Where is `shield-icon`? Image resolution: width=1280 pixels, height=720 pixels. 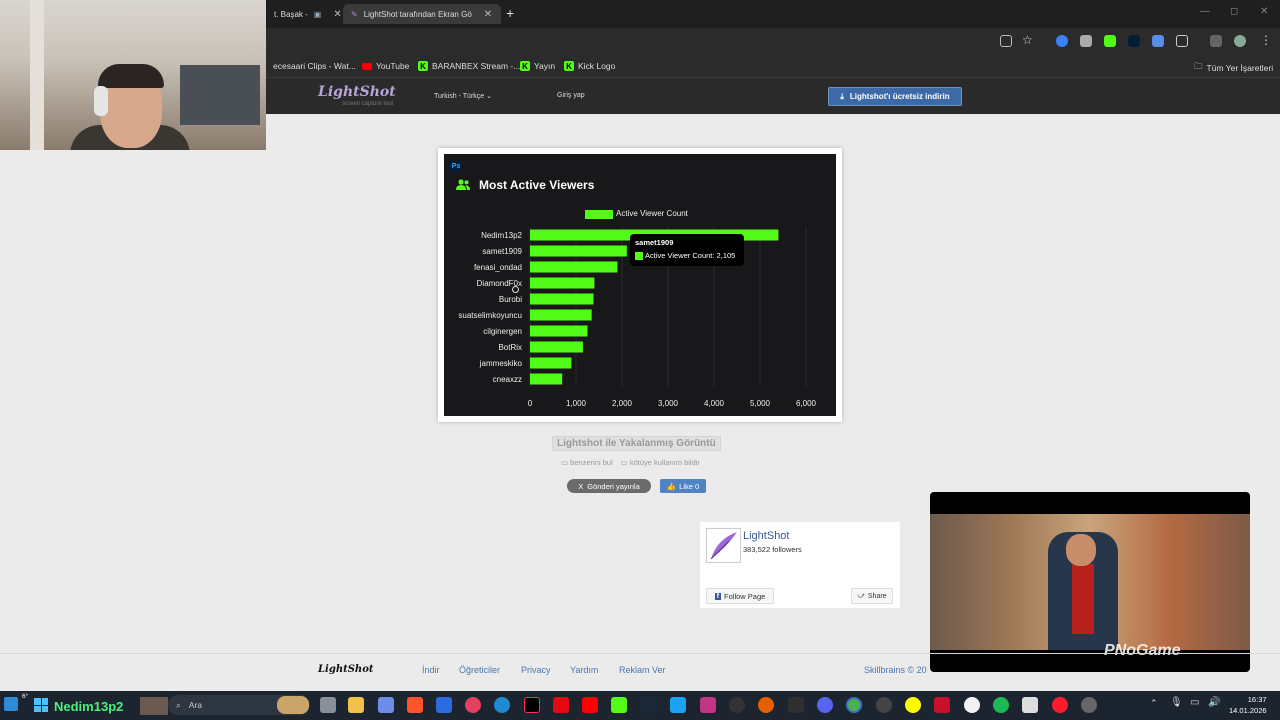
shield-icon is located at coordinates (1086, 41).